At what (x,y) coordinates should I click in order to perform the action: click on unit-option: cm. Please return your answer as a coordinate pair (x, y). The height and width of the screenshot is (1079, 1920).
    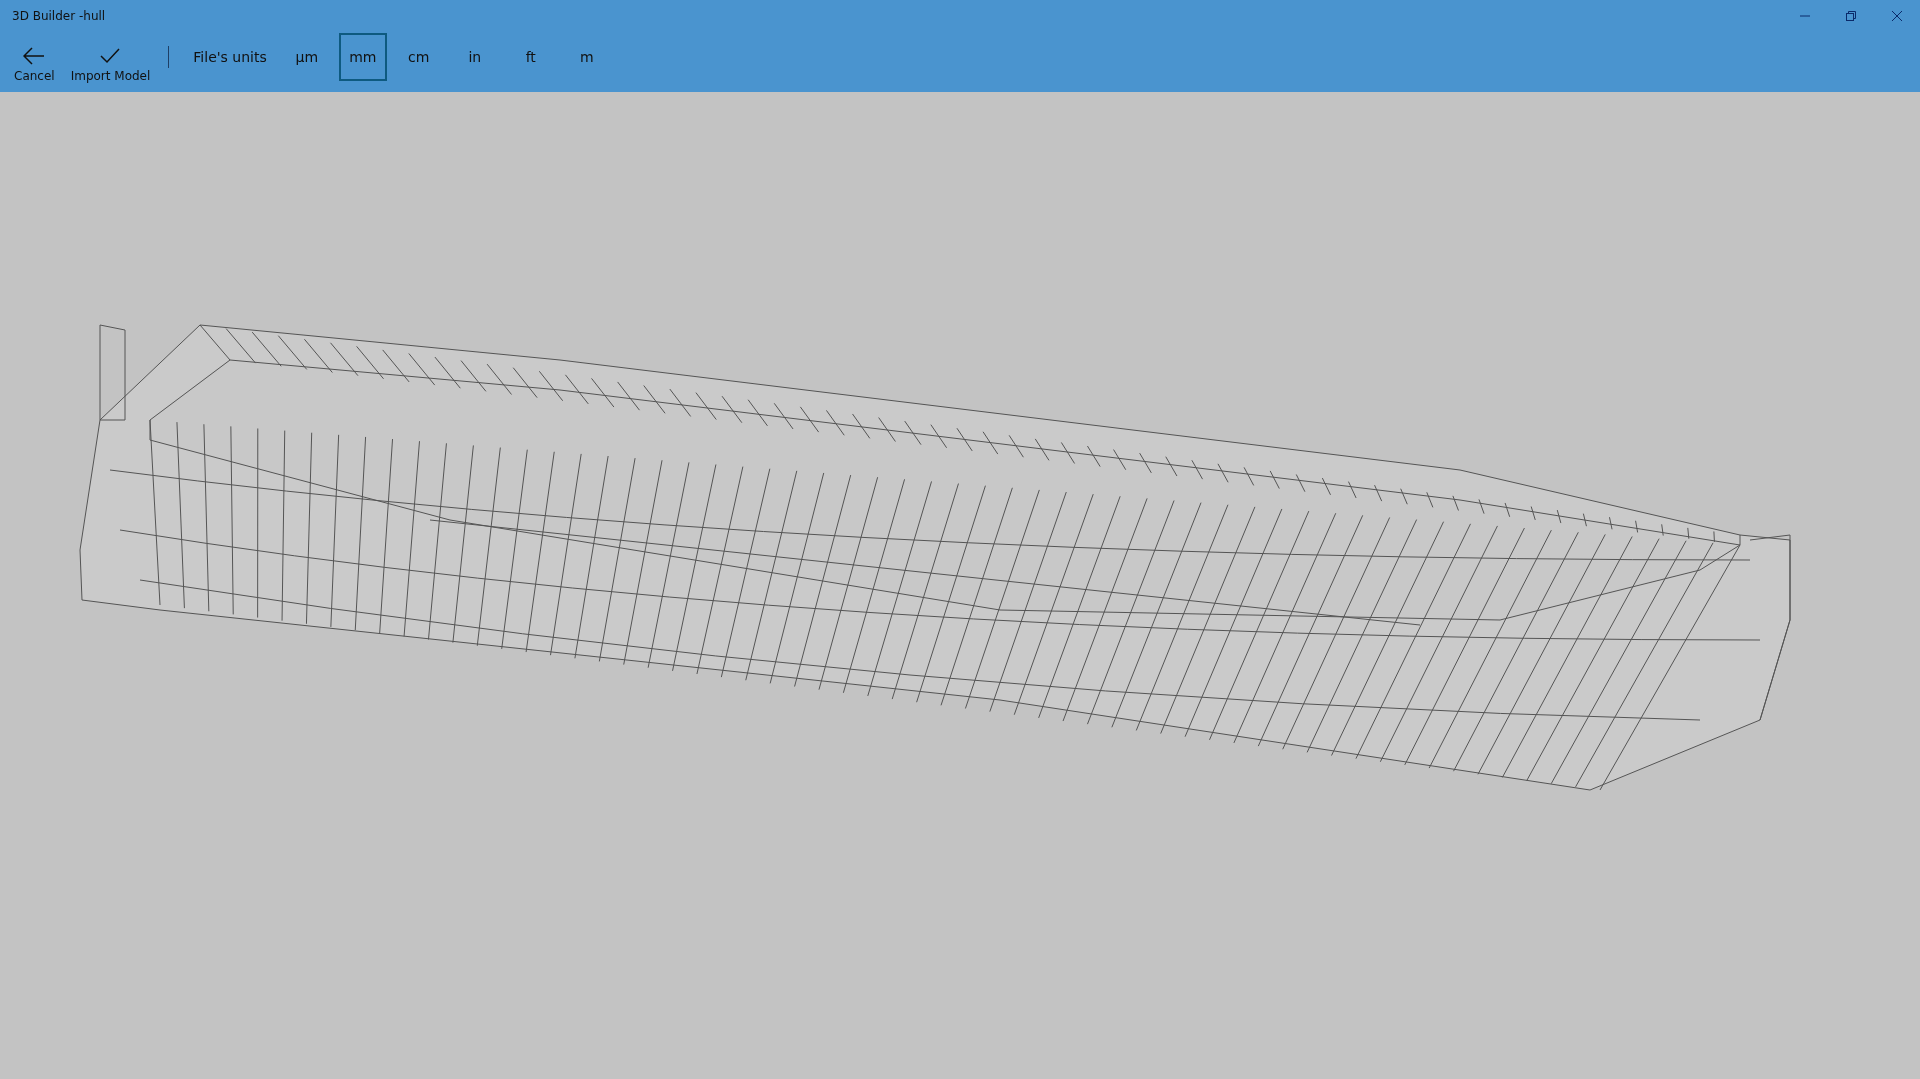
    Looking at the image, I should click on (418, 57).